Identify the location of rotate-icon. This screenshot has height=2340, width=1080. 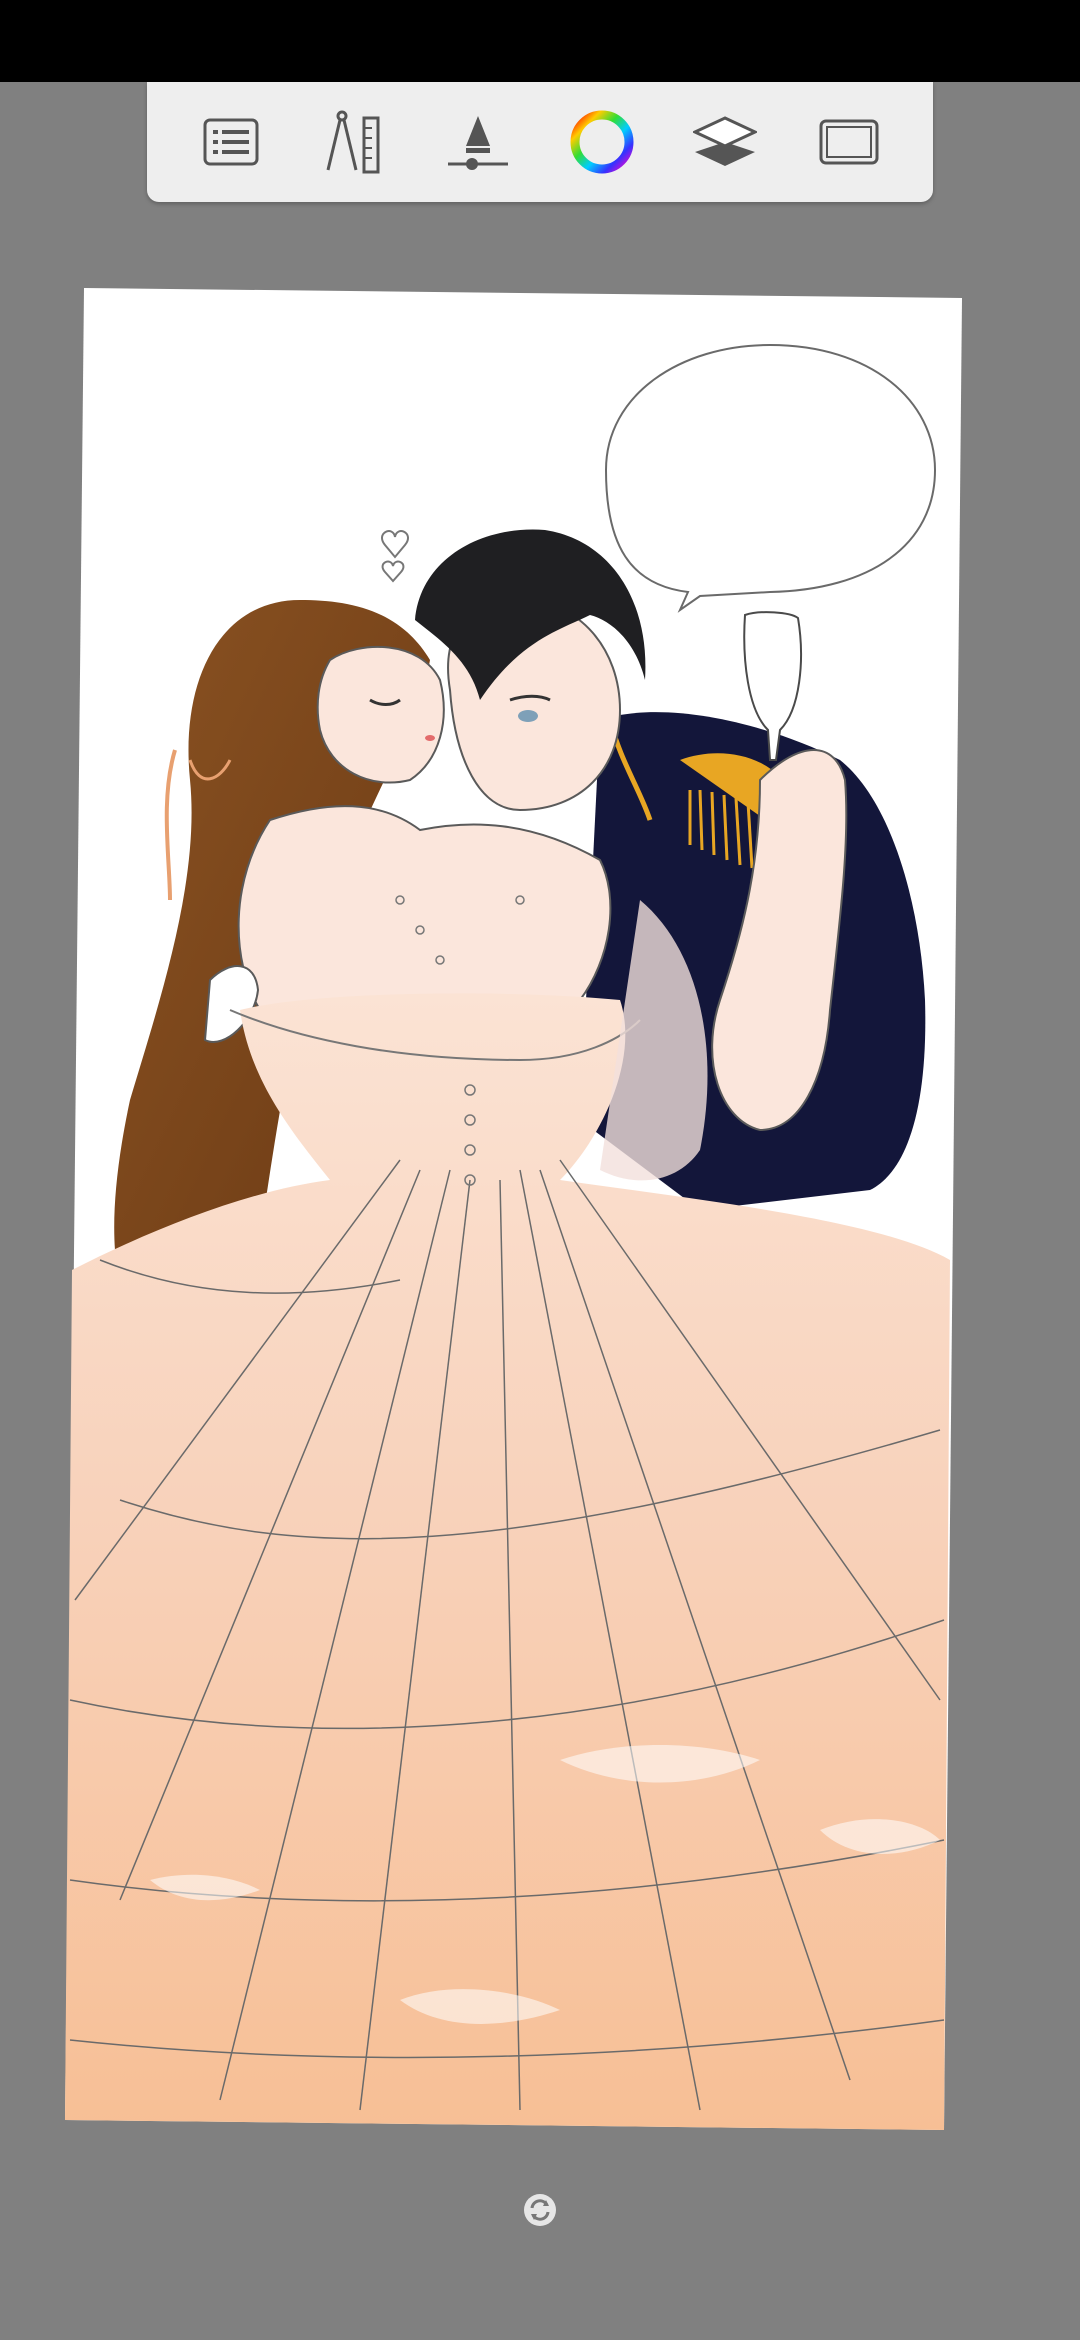
(540, 2212).